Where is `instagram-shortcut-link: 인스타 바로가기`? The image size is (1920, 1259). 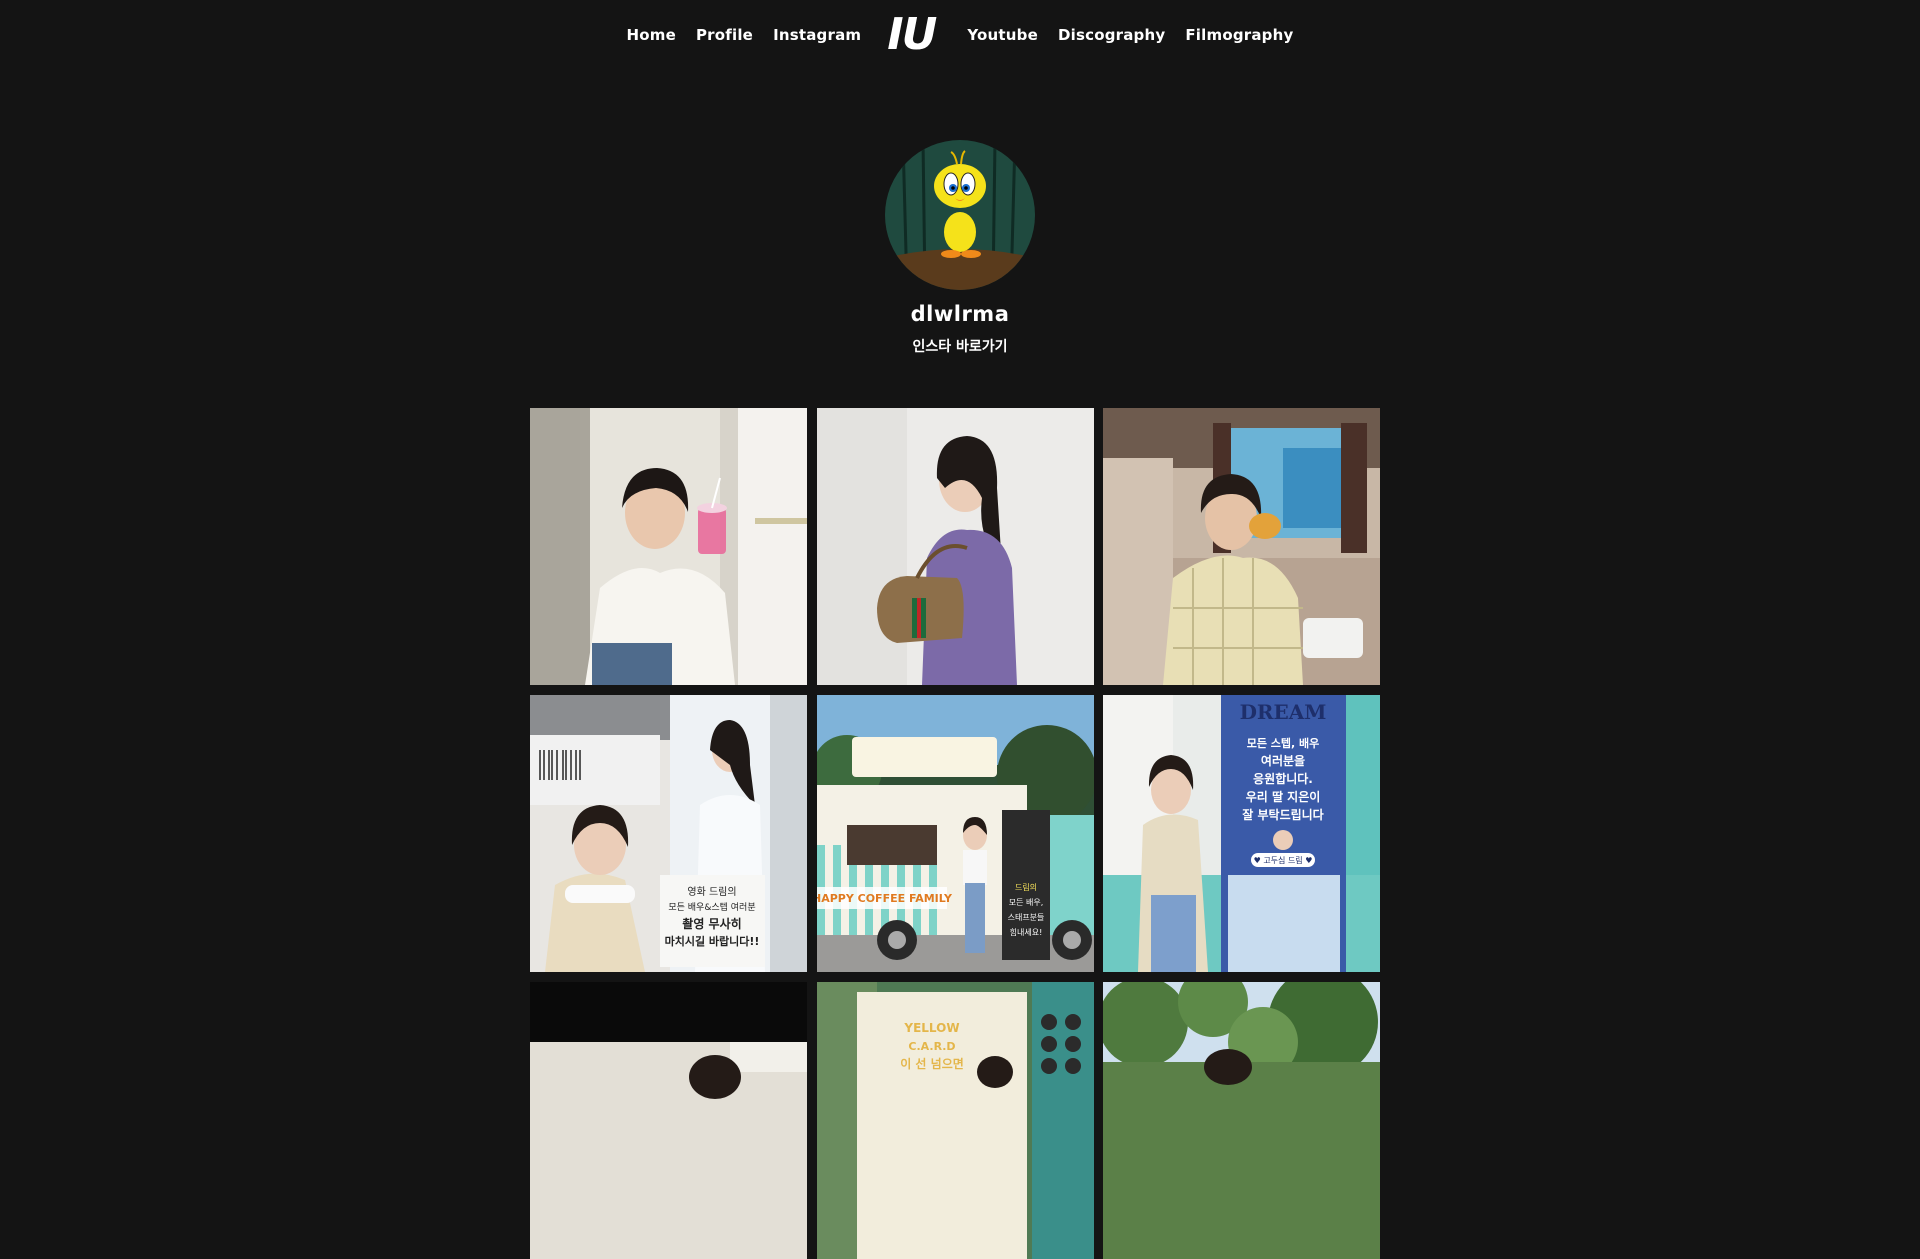
instagram-shortcut-link: 인스타 바로가기 is located at coordinates (959, 346).